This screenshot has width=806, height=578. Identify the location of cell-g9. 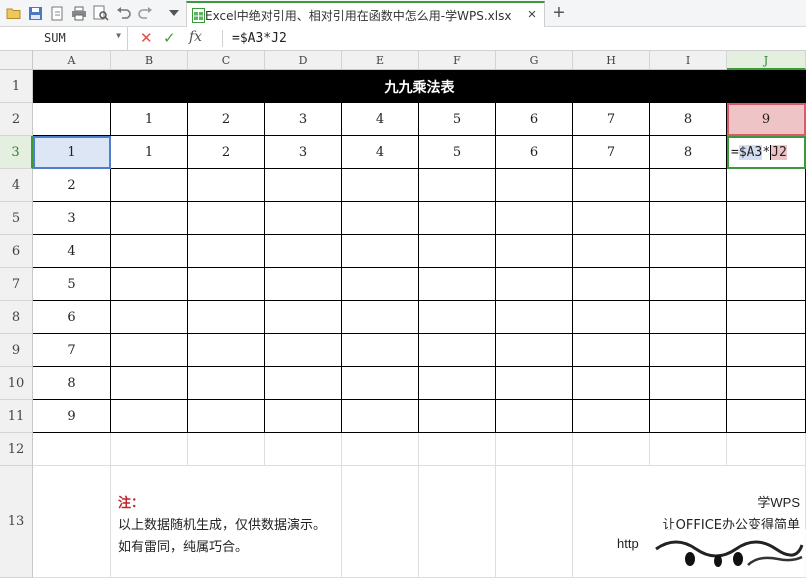
(534, 350).